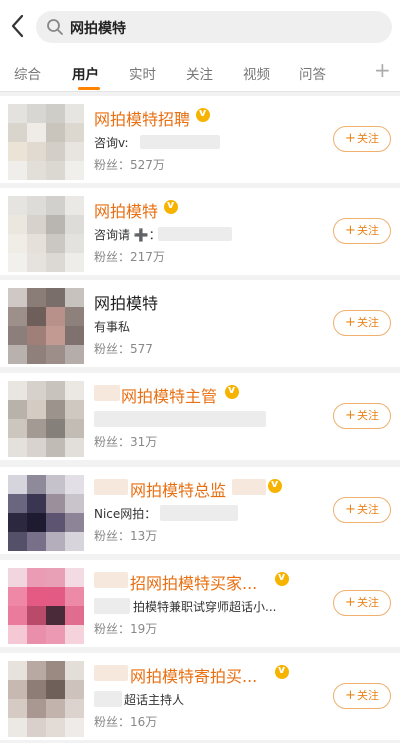 This screenshot has height=743, width=400. I want to click on tab-video: 视频, so click(256, 73).